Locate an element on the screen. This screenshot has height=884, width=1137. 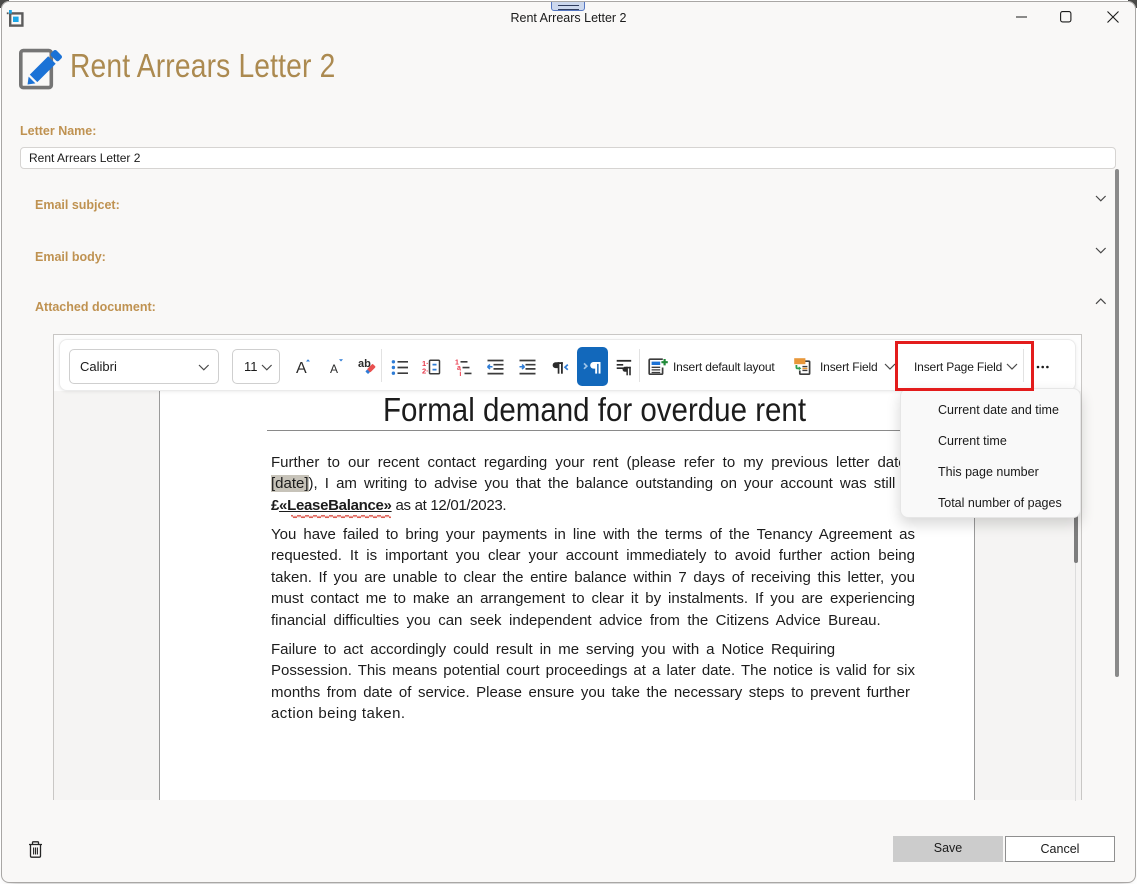
svg-text: 2· is located at coordinates (425, 371).